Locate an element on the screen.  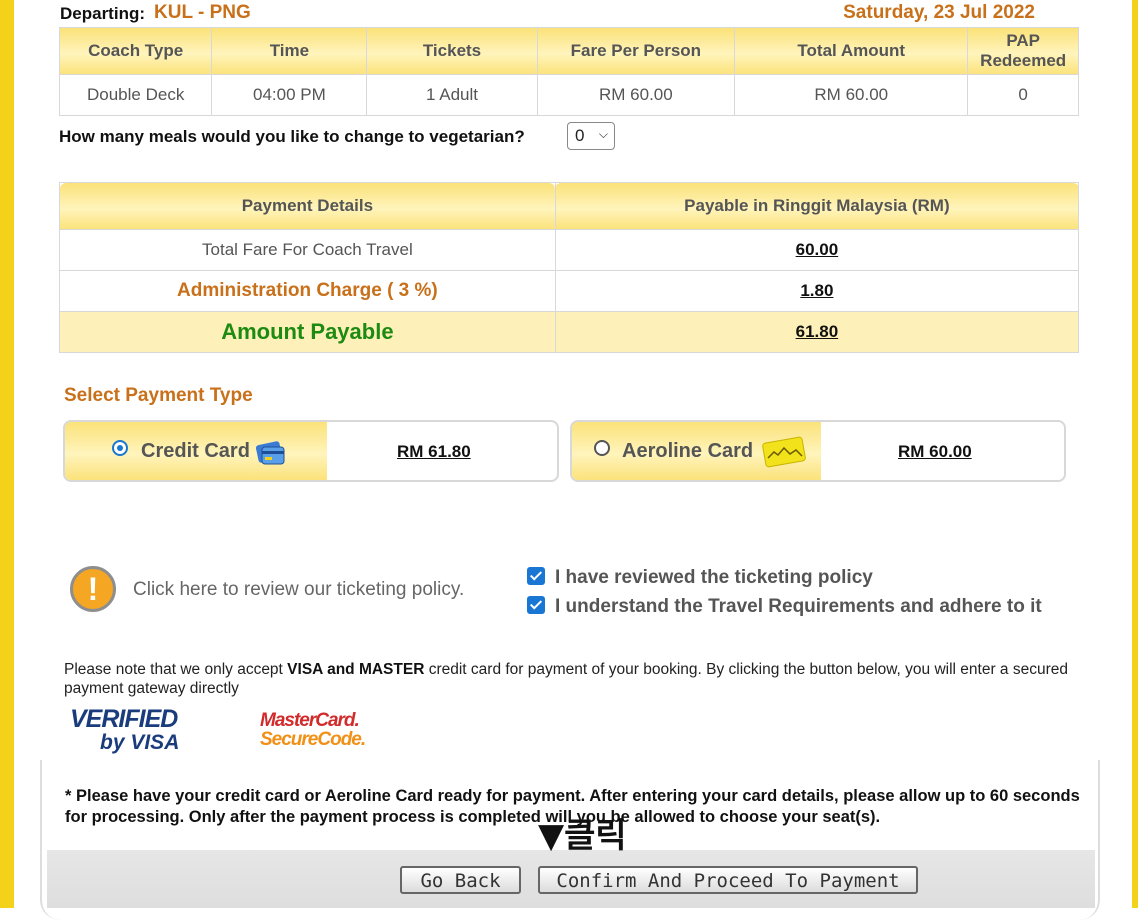
payment-option-credit-card: Credit Card RM 61.80 is located at coordinates (311, 451).